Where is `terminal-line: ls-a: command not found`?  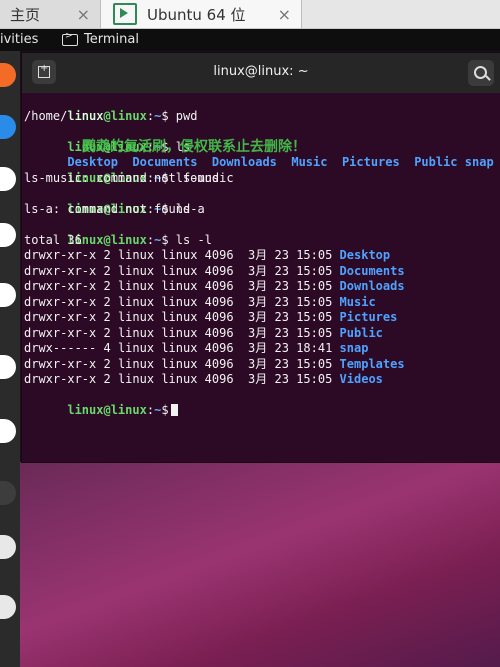 terminal-line: ls-a: command not found is located at coordinates (262, 210).